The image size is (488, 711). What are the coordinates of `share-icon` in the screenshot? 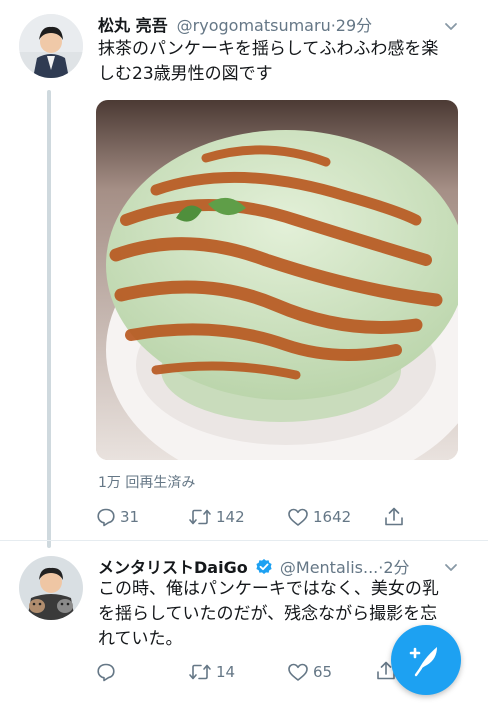 It's located at (394, 516).